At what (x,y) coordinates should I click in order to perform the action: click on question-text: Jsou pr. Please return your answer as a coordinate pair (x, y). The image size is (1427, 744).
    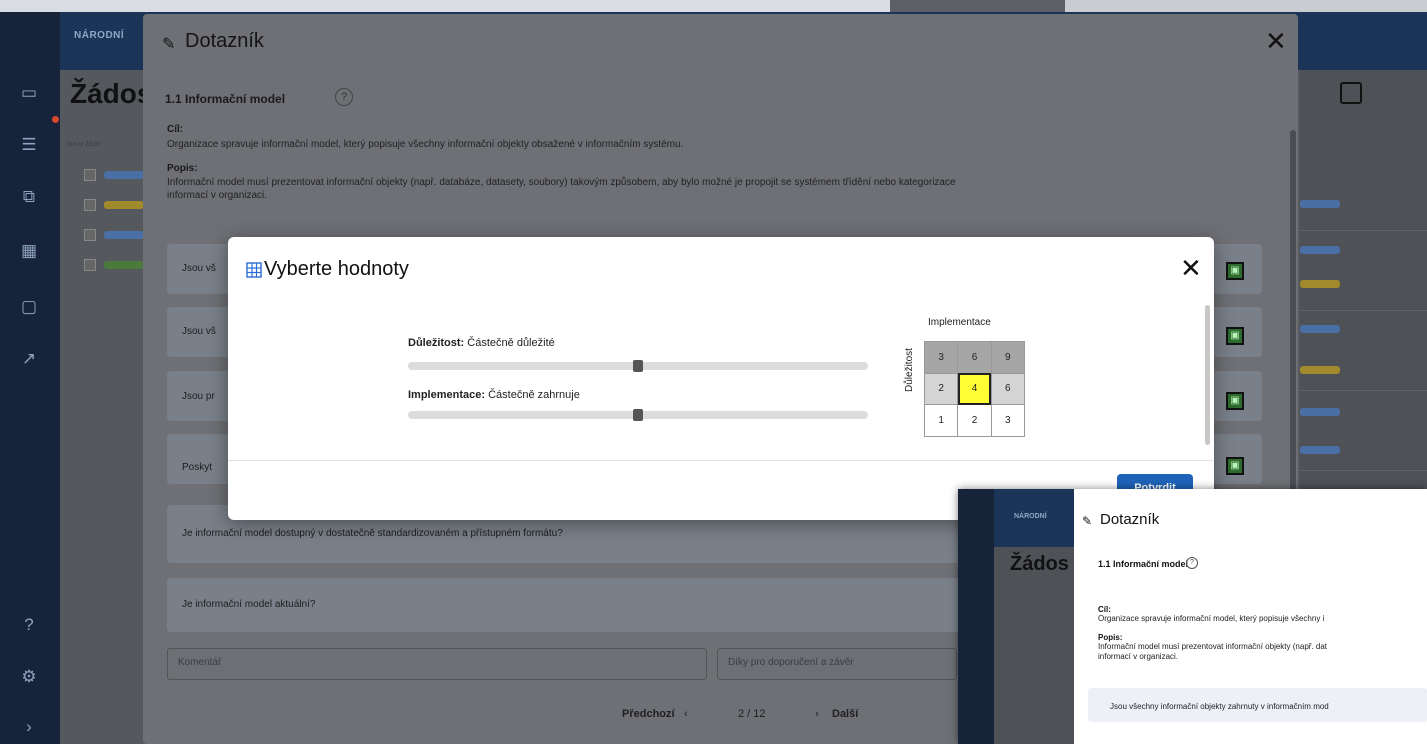
    Looking at the image, I should click on (198, 396).